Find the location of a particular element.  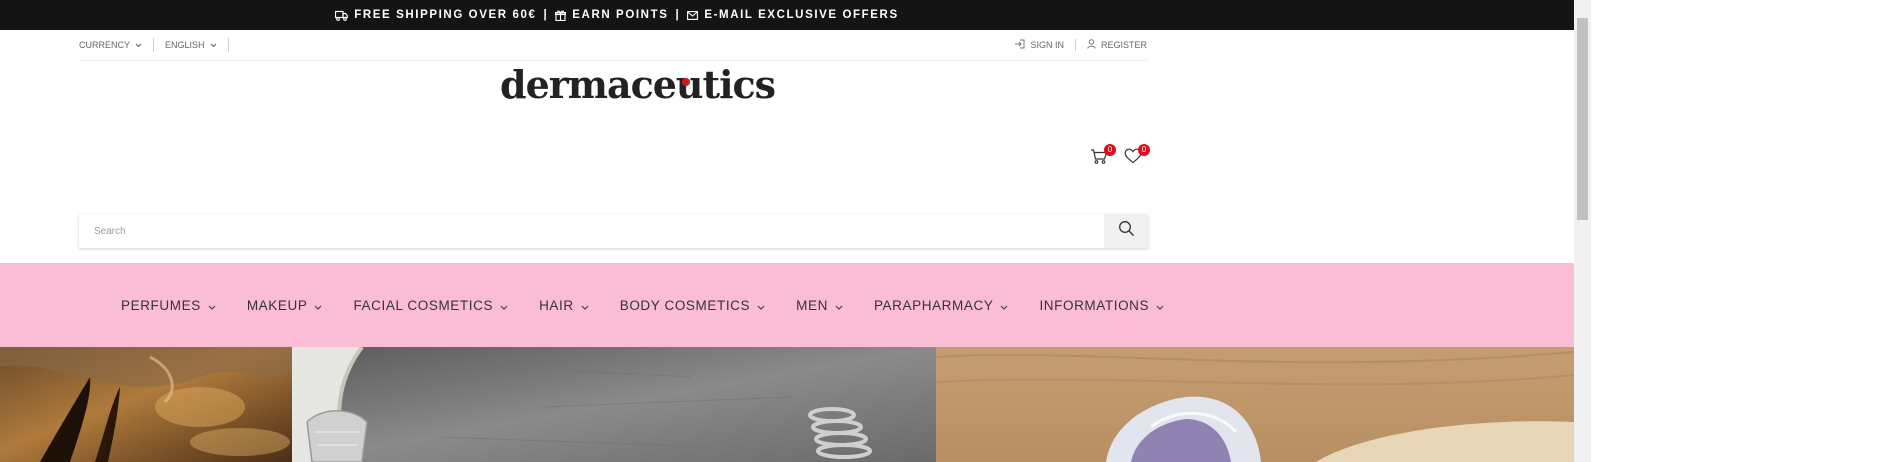

wishlist-button: 0 is located at coordinates (1137, 156).